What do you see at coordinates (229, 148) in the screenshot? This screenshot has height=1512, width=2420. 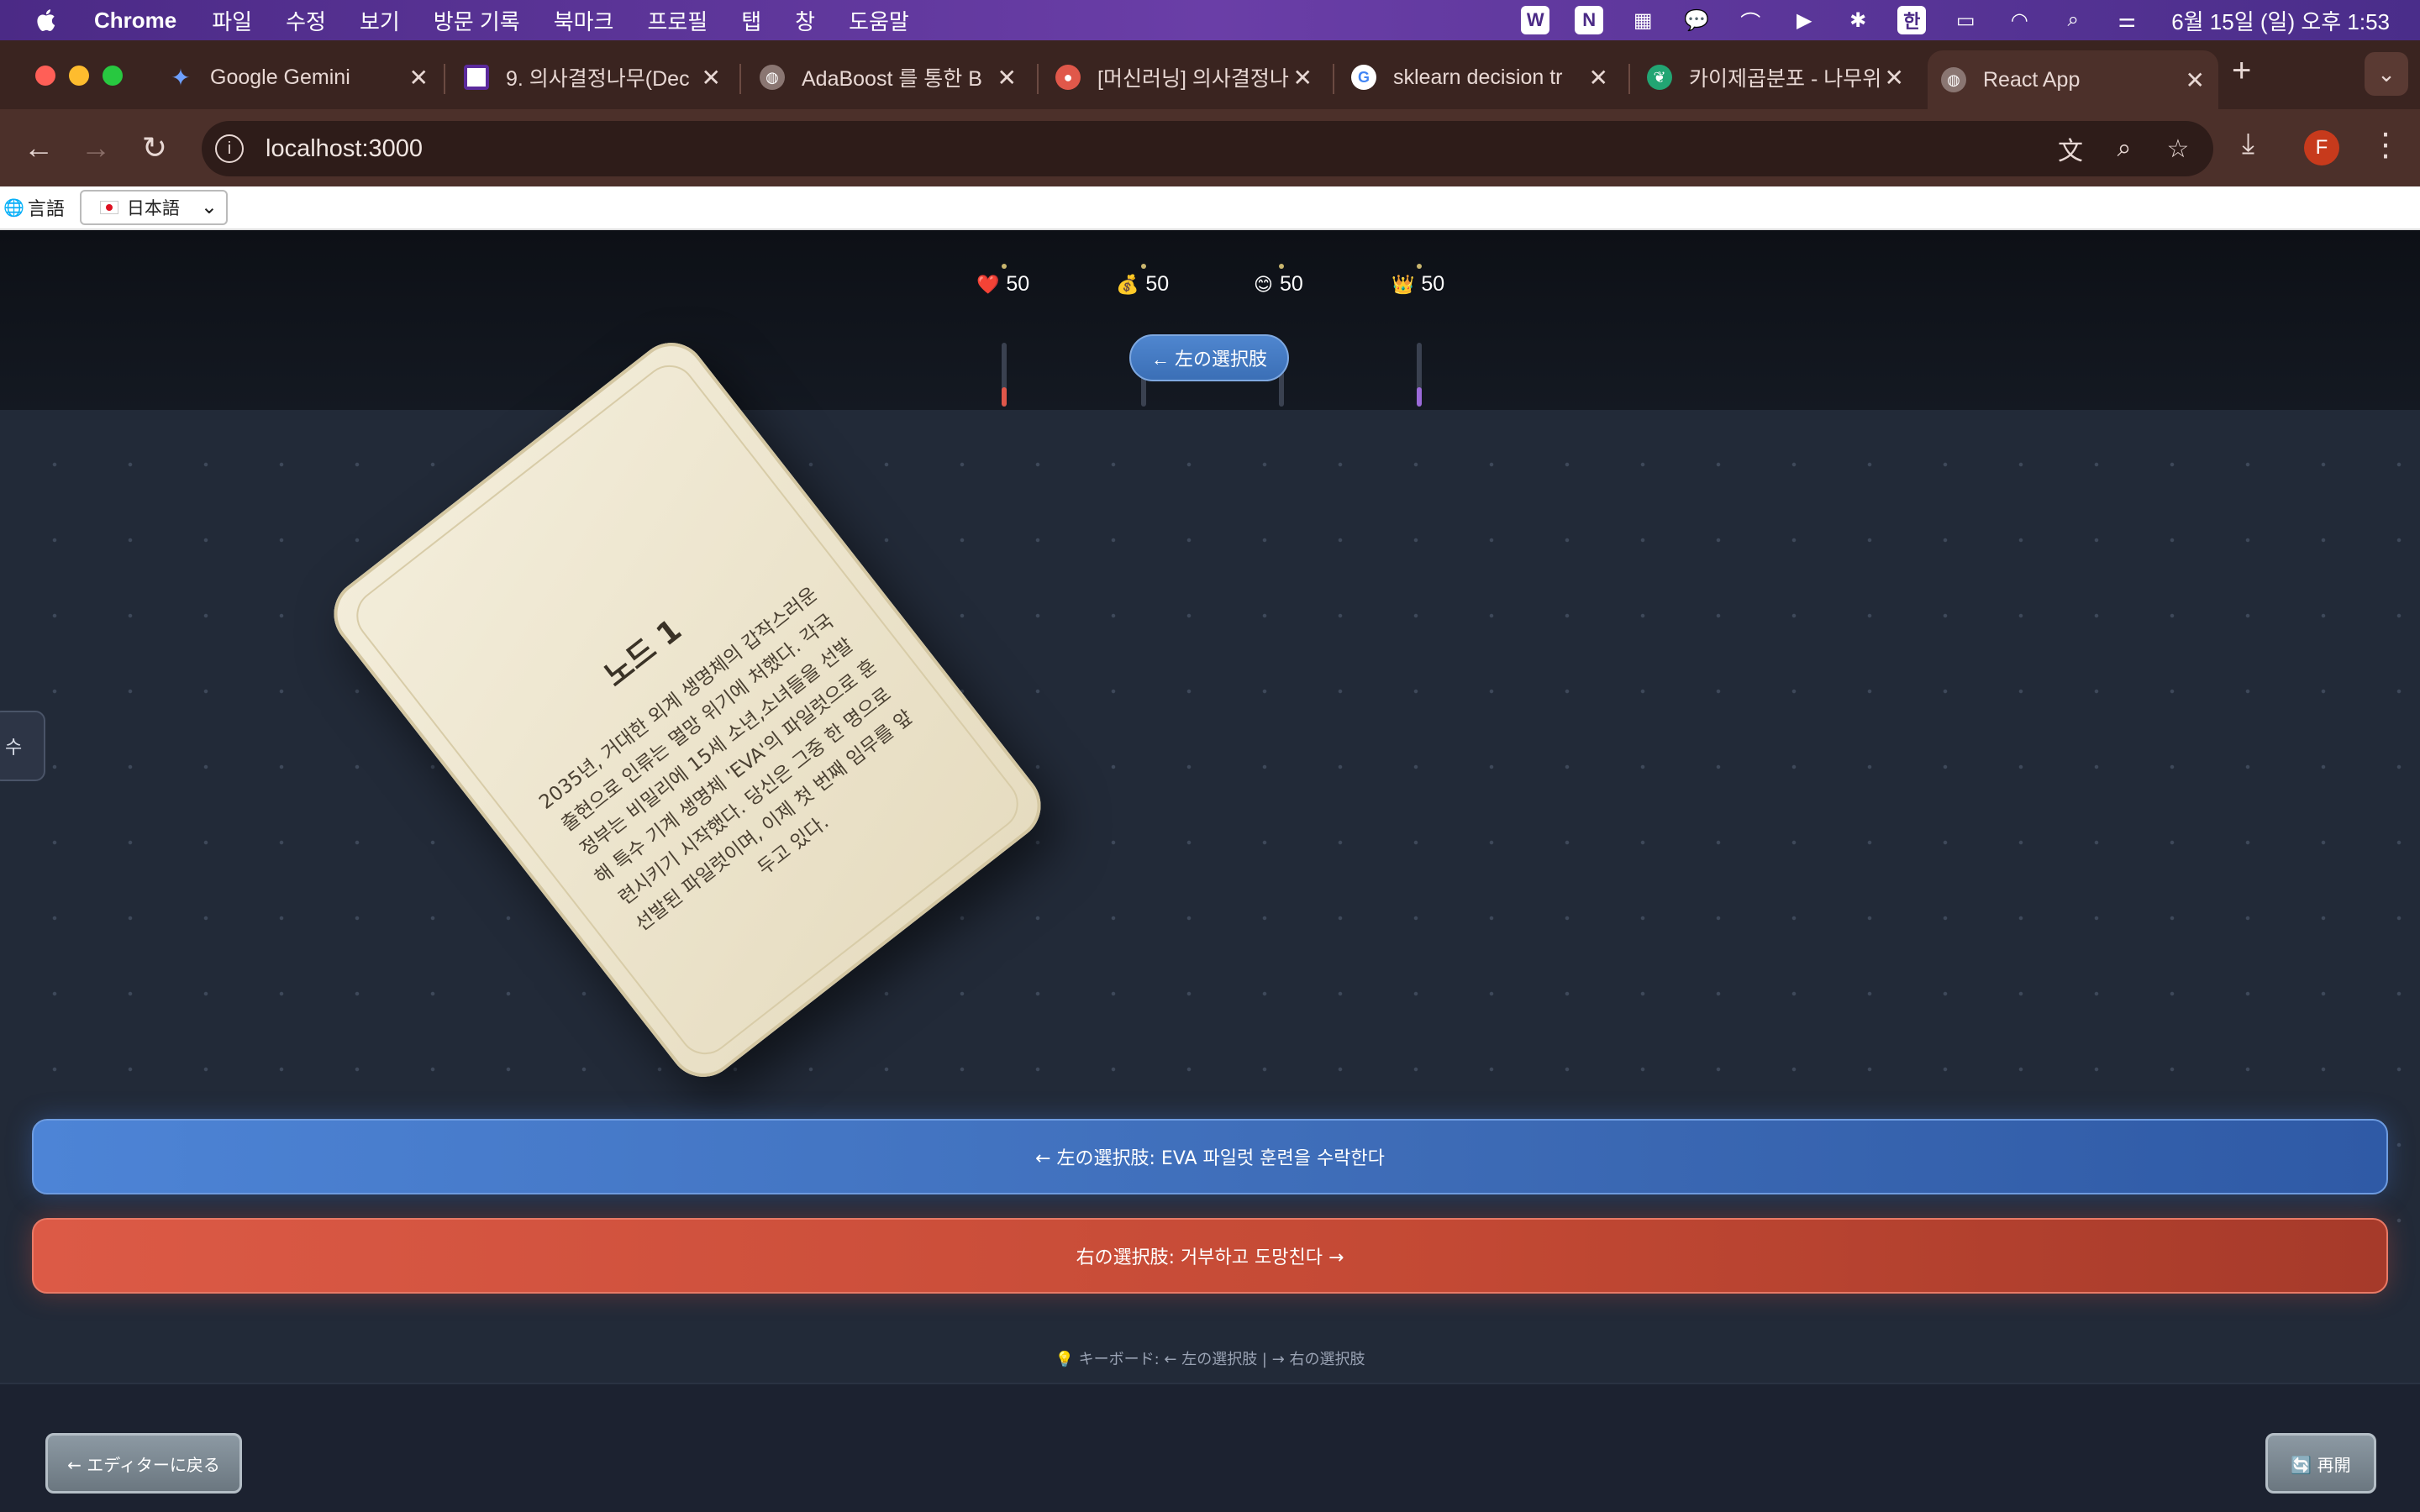 I see `site-info-icon: i` at bounding box center [229, 148].